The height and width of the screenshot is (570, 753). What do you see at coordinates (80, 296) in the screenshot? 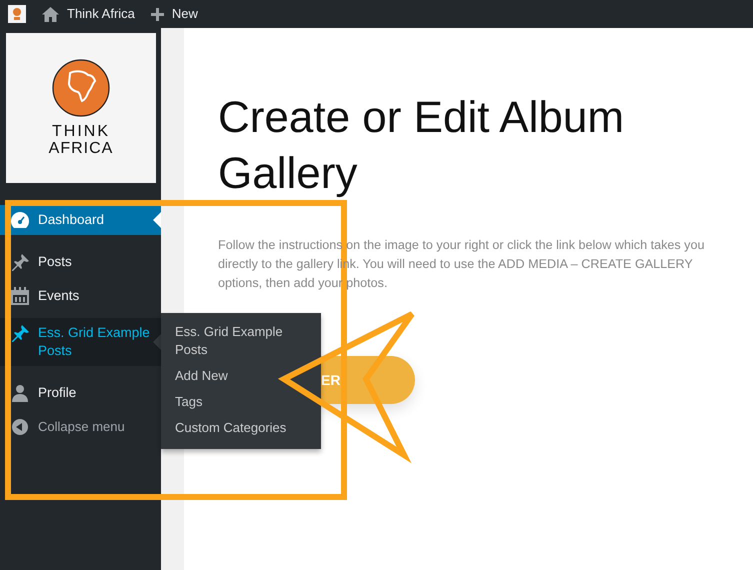
I see `menu-item: Events` at bounding box center [80, 296].